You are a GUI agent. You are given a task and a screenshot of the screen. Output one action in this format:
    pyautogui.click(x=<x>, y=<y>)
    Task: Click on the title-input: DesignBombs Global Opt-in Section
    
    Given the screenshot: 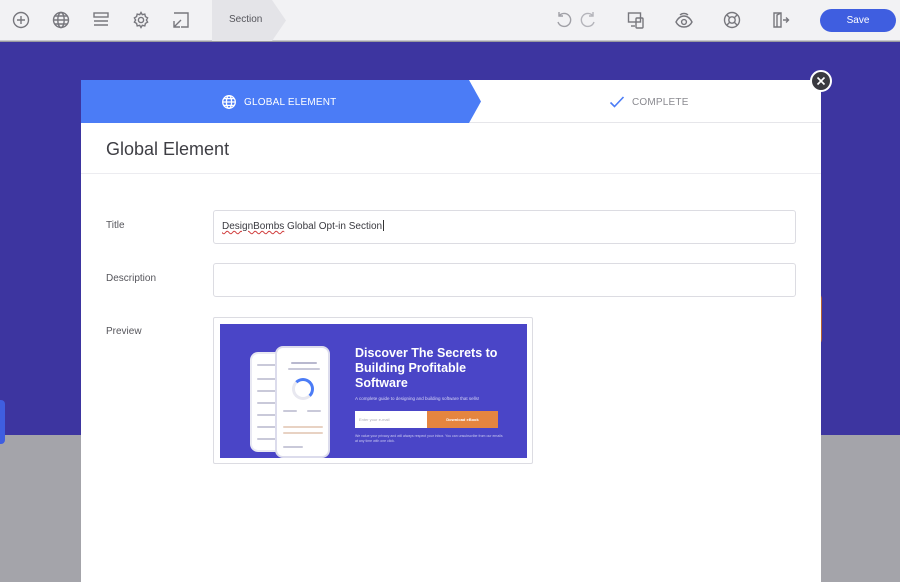 What is the action you would take?
    pyautogui.click(x=504, y=227)
    